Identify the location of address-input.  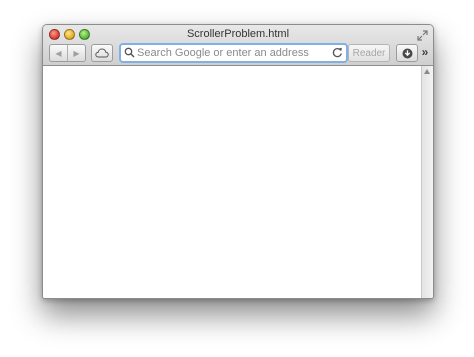
(232, 53).